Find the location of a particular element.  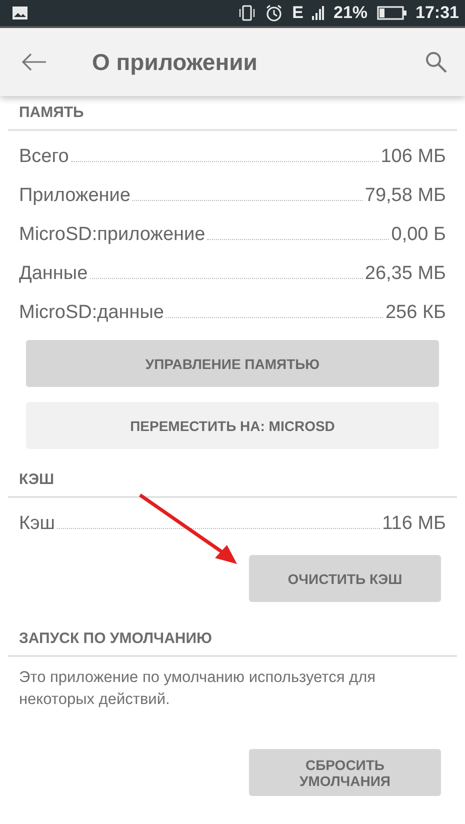

vibrate-icon is located at coordinates (247, 13).